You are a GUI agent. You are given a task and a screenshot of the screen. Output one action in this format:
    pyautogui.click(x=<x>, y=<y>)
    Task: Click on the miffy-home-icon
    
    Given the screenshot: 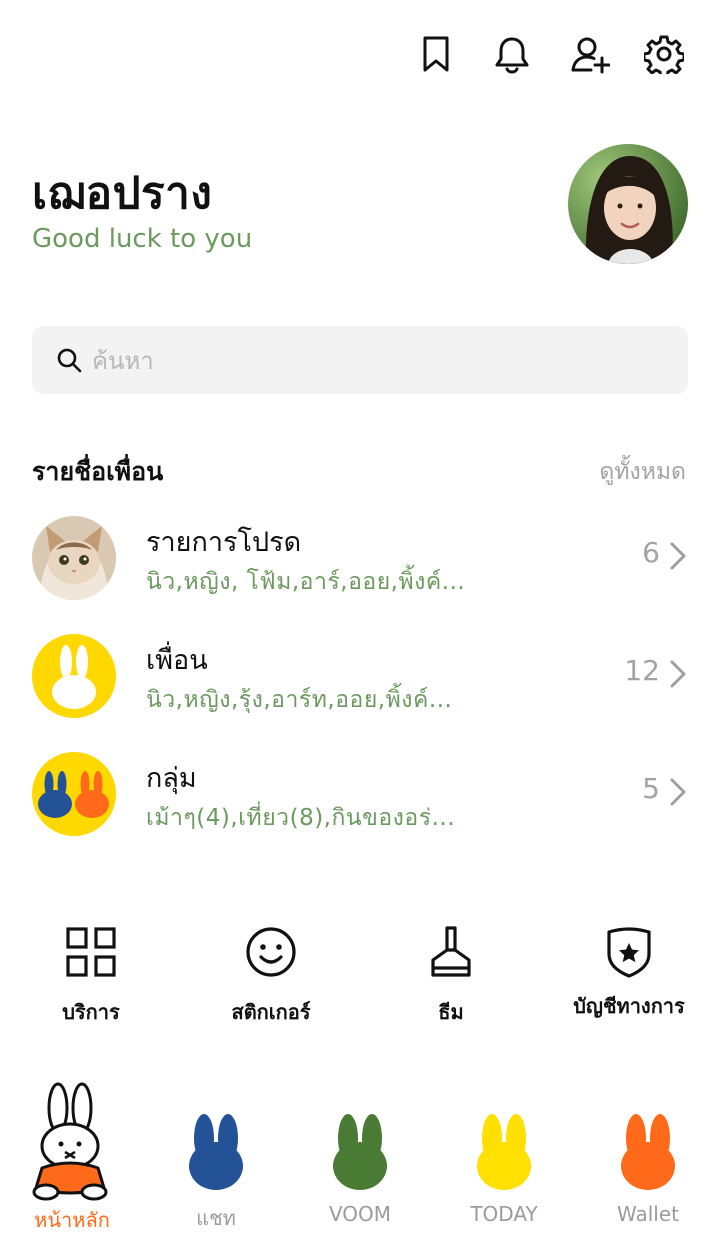 What is the action you would take?
    pyautogui.click(x=70, y=1141)
    